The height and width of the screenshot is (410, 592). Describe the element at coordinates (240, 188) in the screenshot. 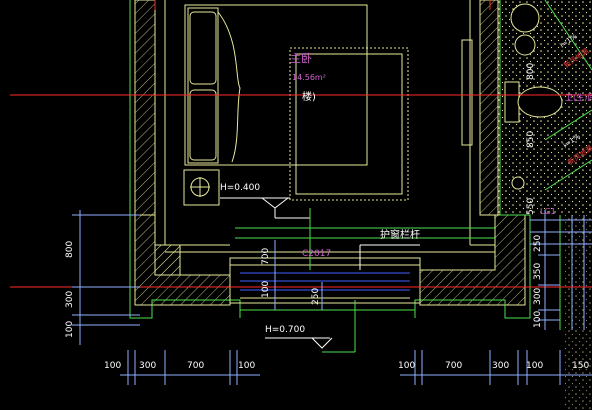

I see `elevation-upper: H=0.400` at that location.